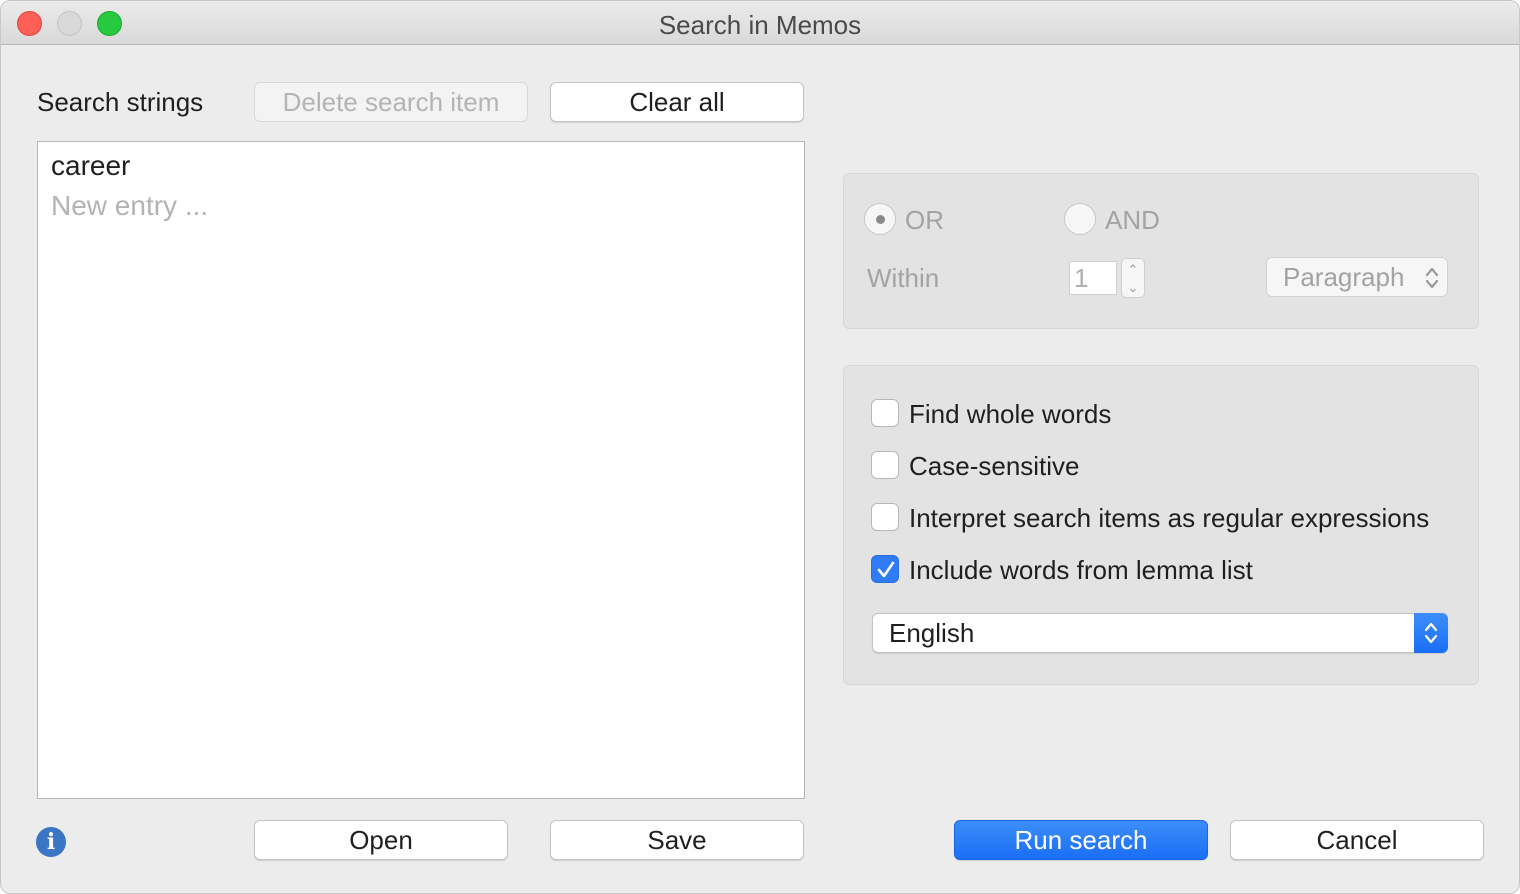  Describe the element at coordinates (1133, 270) in the screenshot. I see `stepper-up-icon: ⌃` at that location.